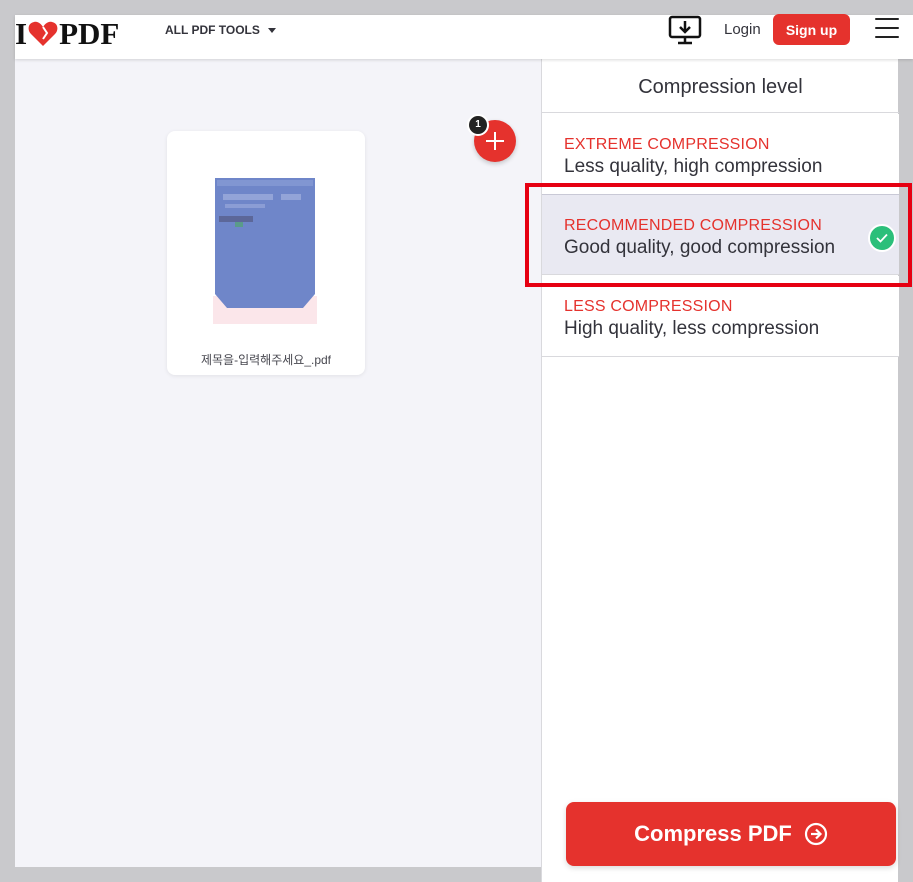 This screenshot has height=882, width=913. Describe the element at coordinates (685, 30) in the screenshot. I see `desktop-download-icon` at that location.